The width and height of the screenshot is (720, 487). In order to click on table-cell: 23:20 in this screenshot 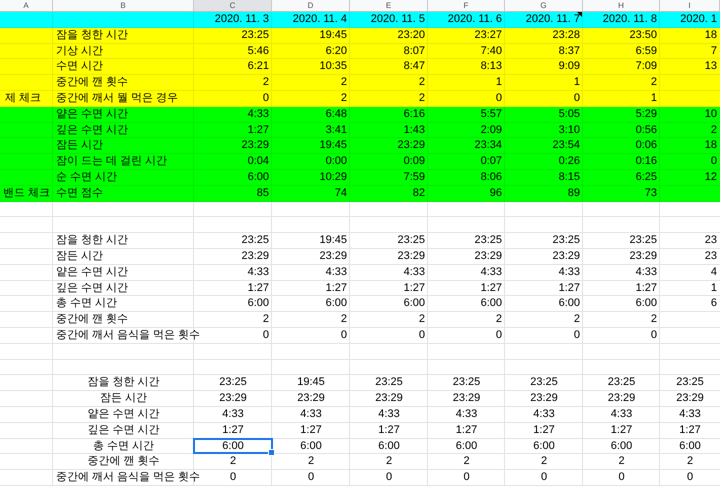, I will do `click(411, 35)`.